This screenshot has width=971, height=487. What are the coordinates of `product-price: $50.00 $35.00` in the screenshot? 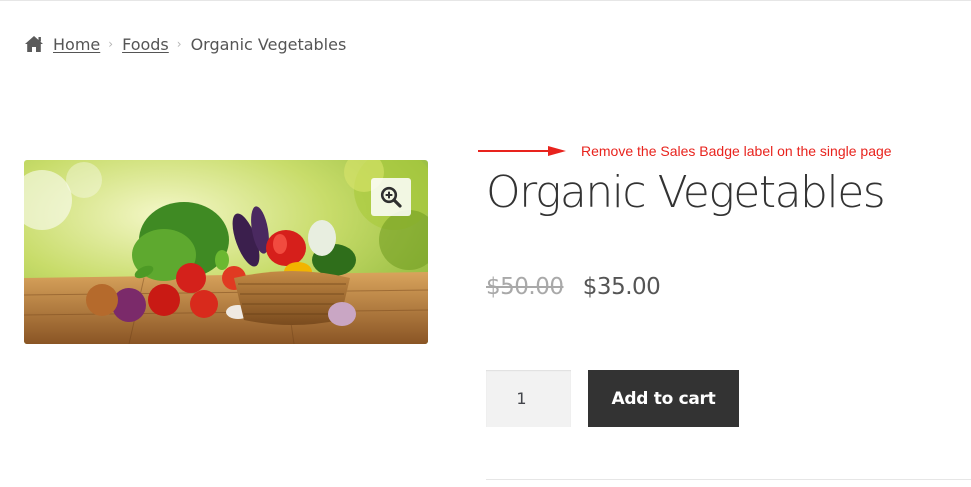 It's located at (573, 287).